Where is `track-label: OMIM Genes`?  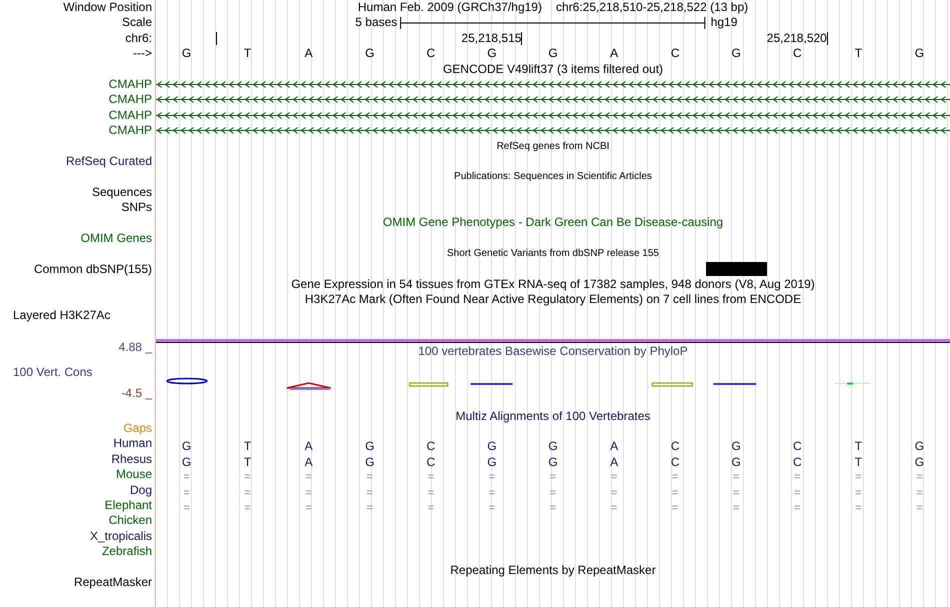
track-label: OMIM Genes is located at coordinates (116, 237).